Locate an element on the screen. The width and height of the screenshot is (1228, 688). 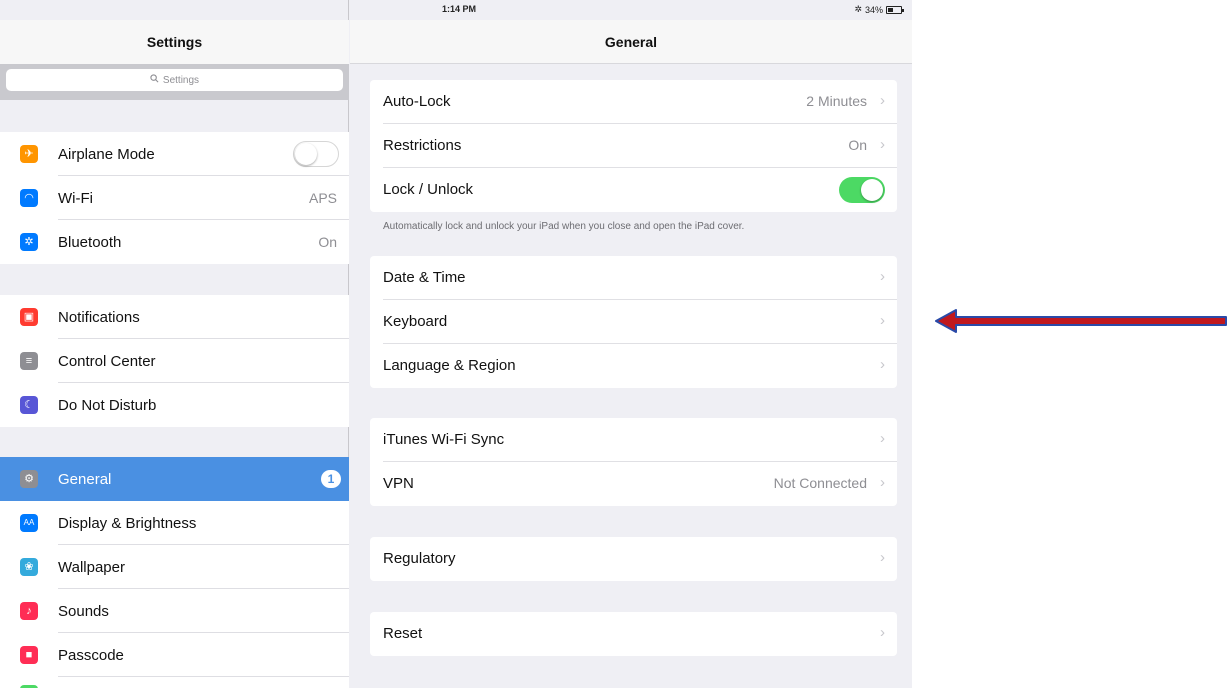
lock-icon: ■ is located at coordinates (29, 655).